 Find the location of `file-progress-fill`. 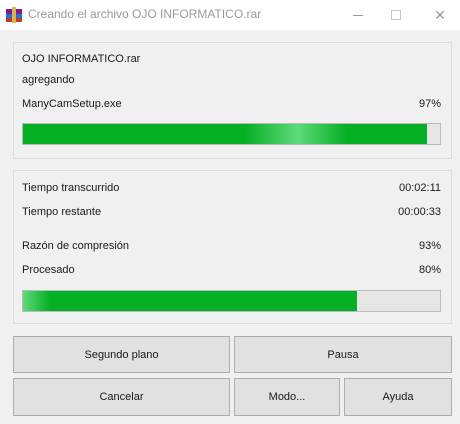

file-progress-fill is located at coordinates (225, 134).